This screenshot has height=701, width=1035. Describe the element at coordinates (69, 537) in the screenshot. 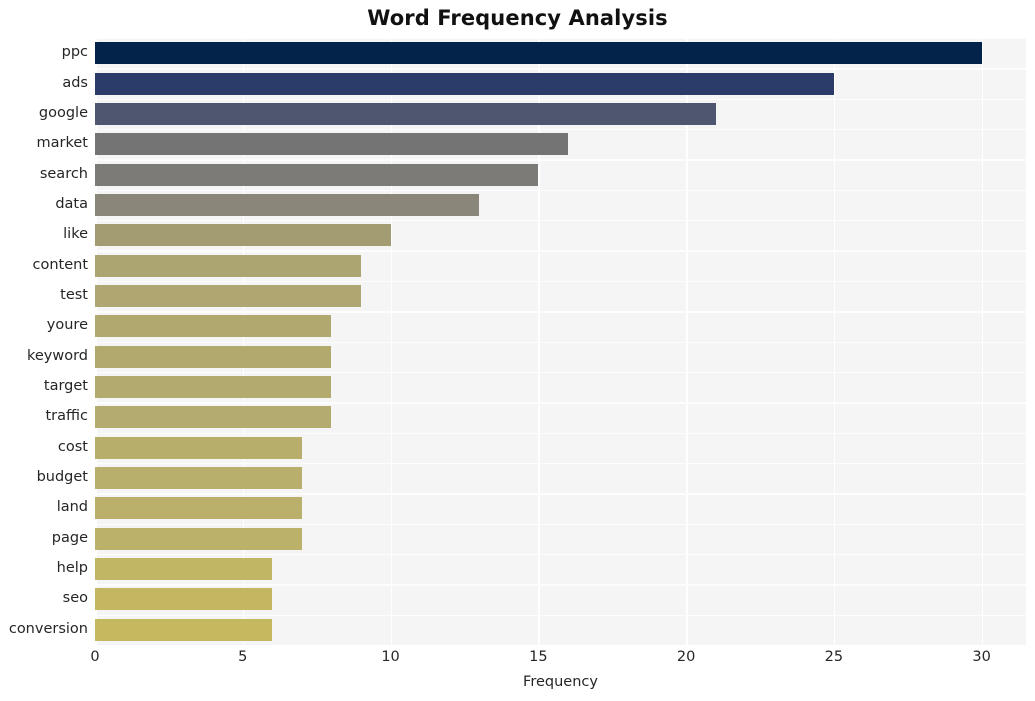

I see `y-axis-tick-label: page` at that location.